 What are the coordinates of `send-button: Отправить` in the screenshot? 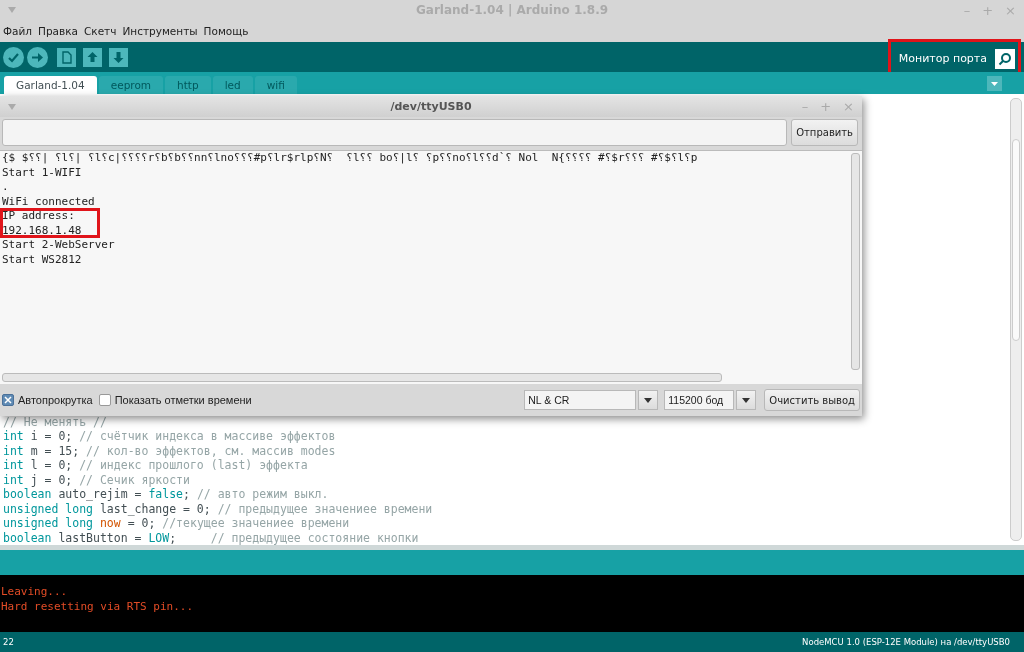 It's located at (824, 132).